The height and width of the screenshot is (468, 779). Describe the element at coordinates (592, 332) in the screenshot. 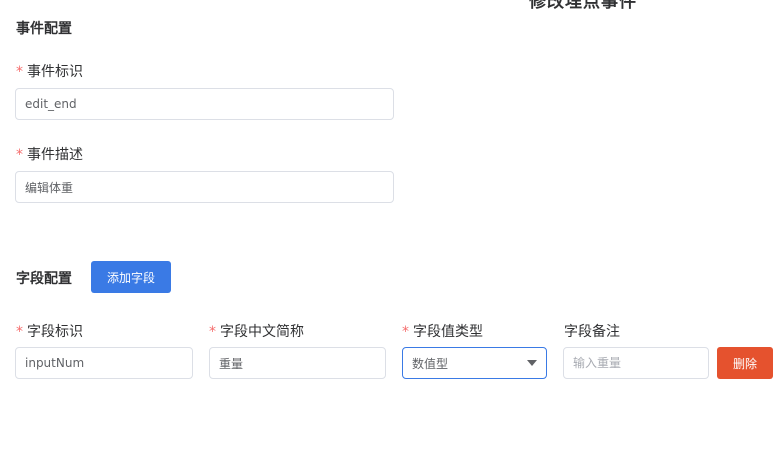

I see `field-note-label: 字段备注` at that location.